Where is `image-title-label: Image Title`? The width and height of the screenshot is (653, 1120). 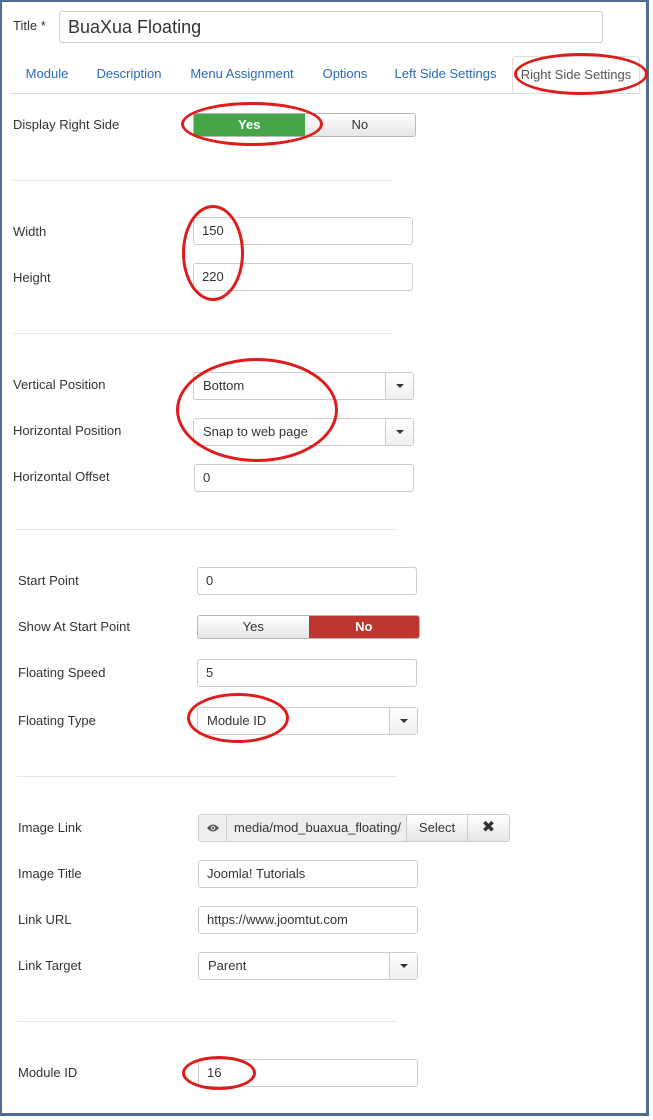
image-title-label: Image Title is located at coordinates (50, 873).